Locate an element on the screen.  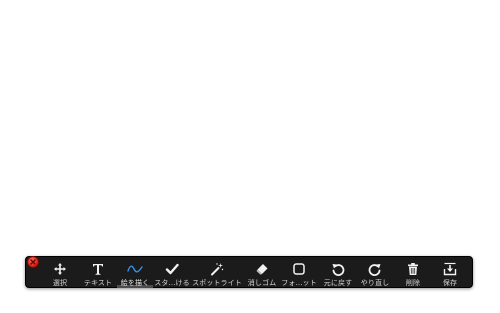
tool-label: スタ…ける is located at coordinates (172, 283).